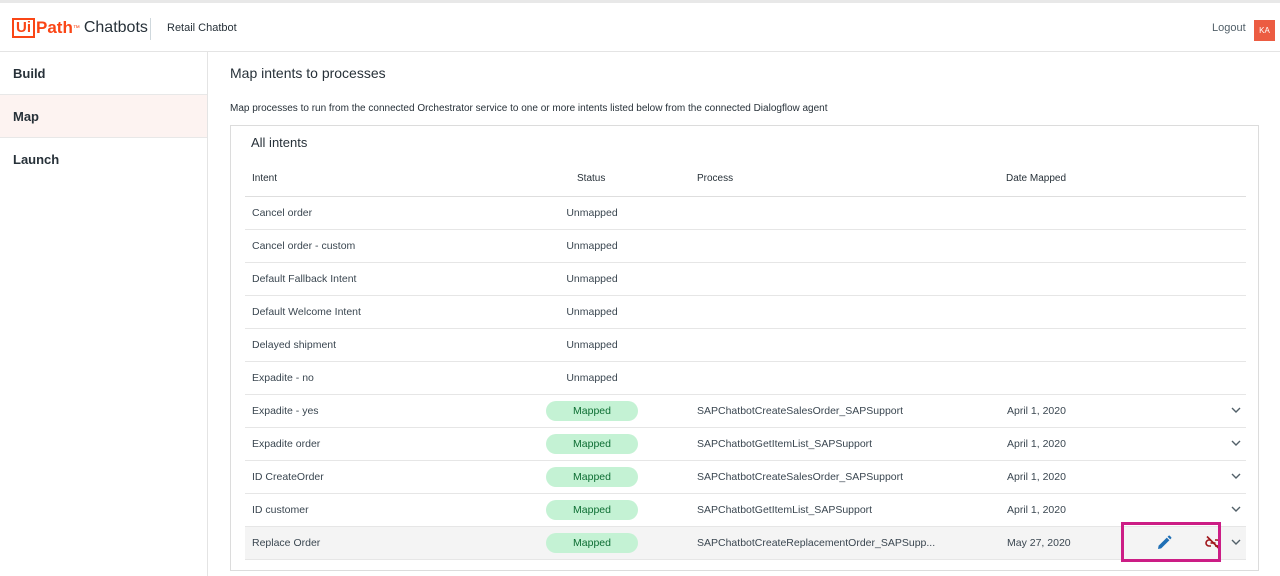  What do you see at coordinates (283, 378) in the screenshot?
I see `intent-name: Expadite - no` at bounding box center [283, 378].